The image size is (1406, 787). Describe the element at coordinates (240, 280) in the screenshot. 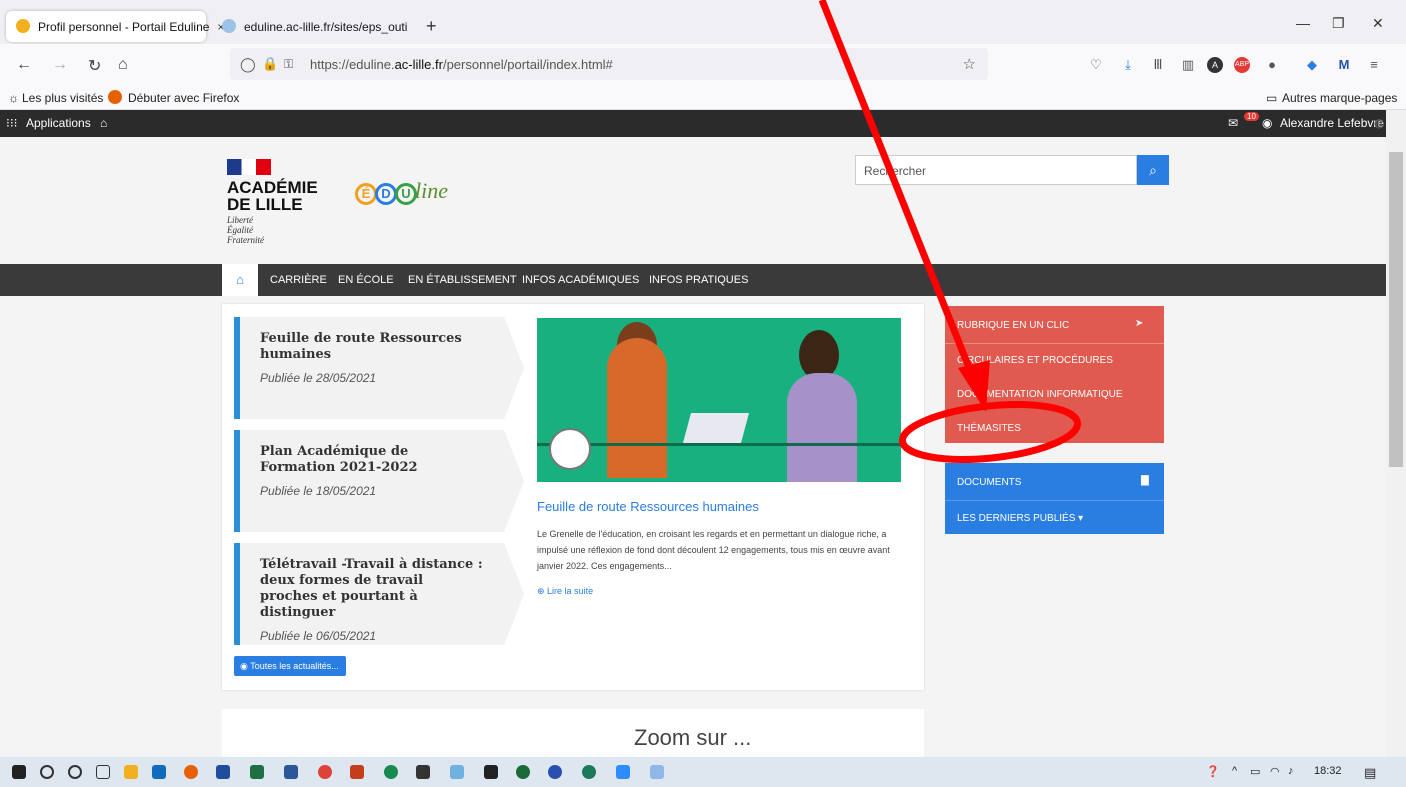

I see `nav-home-icon: ⌂` at that location.